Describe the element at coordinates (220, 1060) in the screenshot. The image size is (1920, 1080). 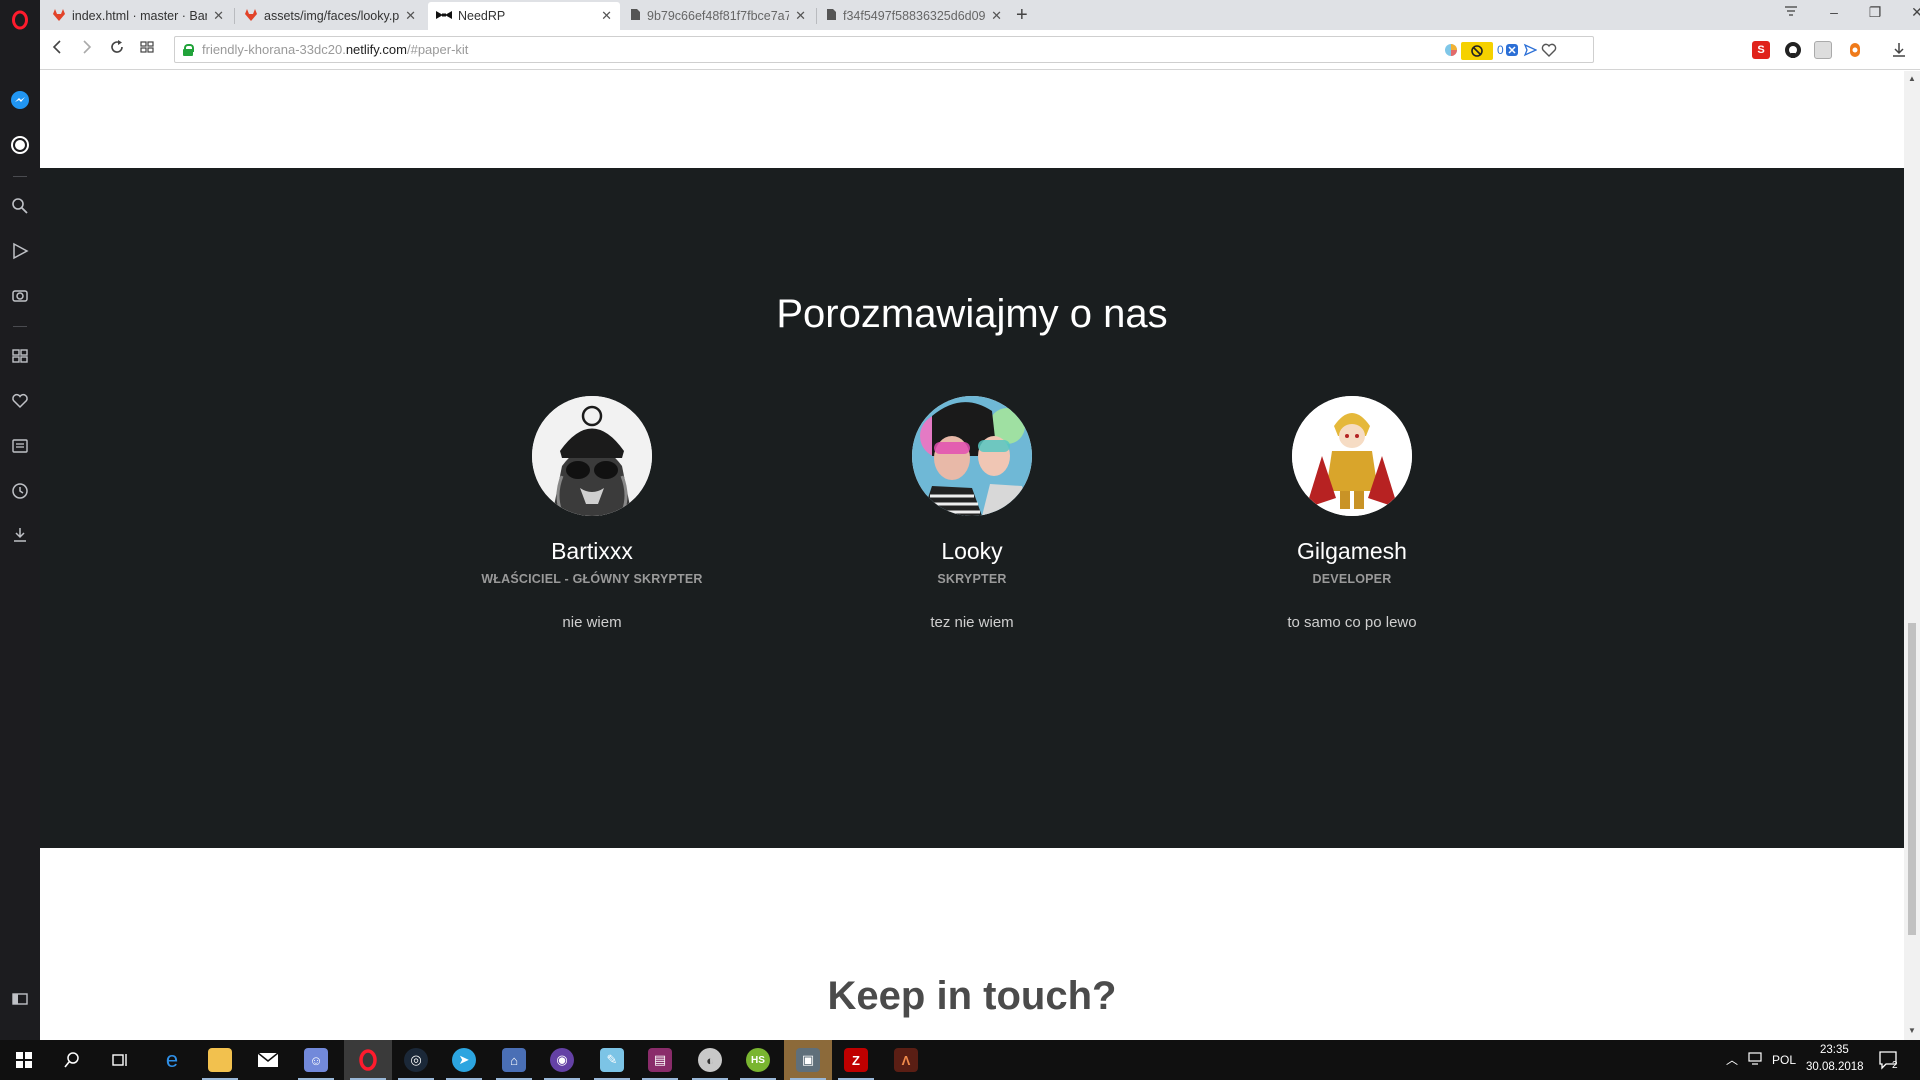
I see `file-explorer-icon` at that location.